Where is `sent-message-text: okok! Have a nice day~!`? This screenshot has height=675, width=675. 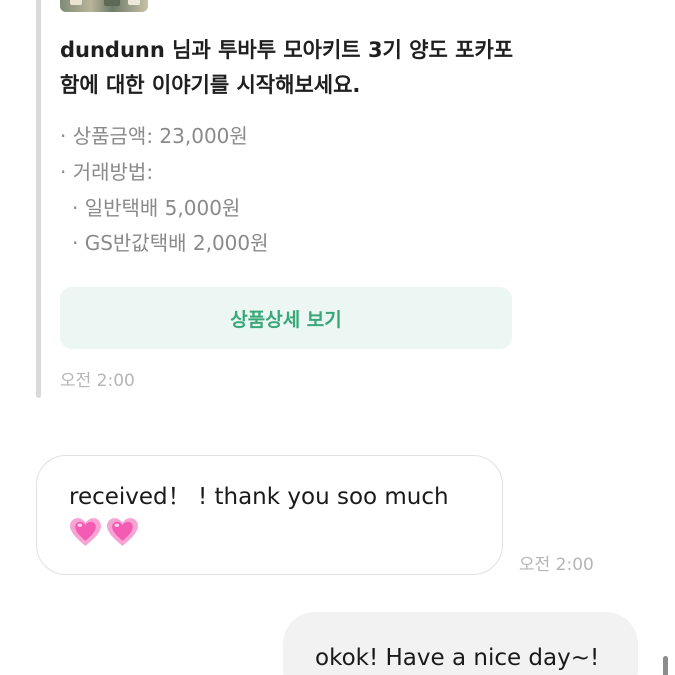
sent-message-text: okok! Have a nice day~! is located at coordinates (457, 658).